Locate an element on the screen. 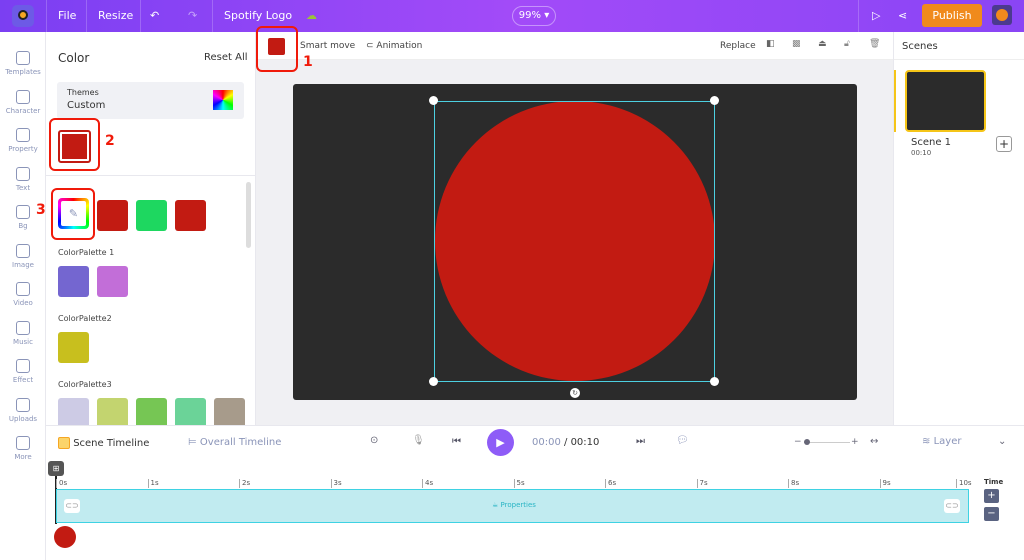 The image size is (1024, 560). uploads-icon is located at coordinates (23, 404).